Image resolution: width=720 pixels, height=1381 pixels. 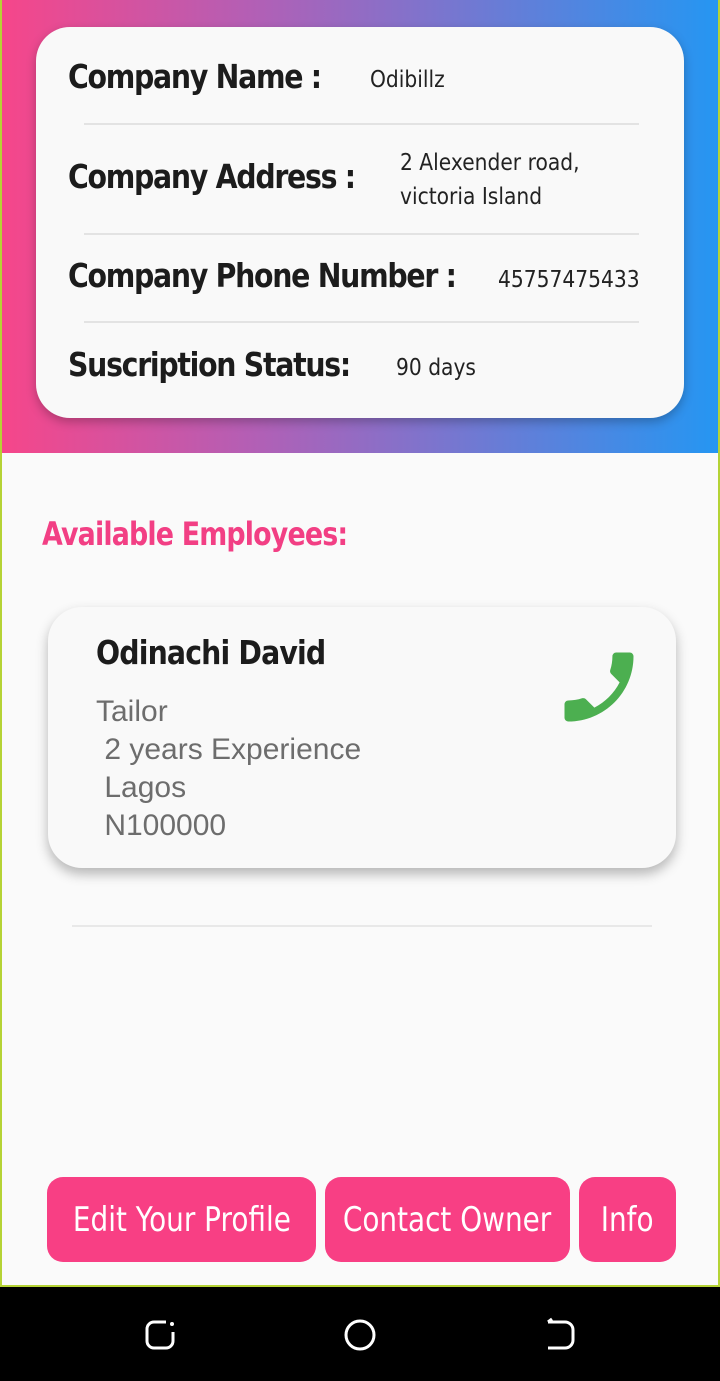 What do you see at coordinates (490, 163) in the screenshot?
I see `company-address-line1: 2 Alexender road,` at bounding box center [490, 163].